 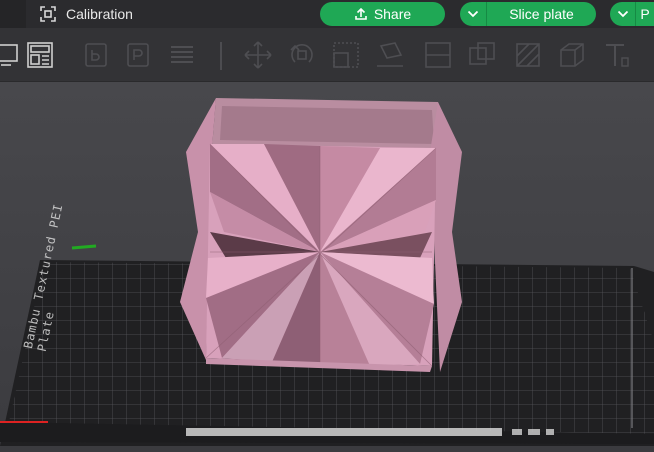 What do you see at coordinates (327, 55) in the screenshot?
I see `toolbar` at bounding box center [327, 55].